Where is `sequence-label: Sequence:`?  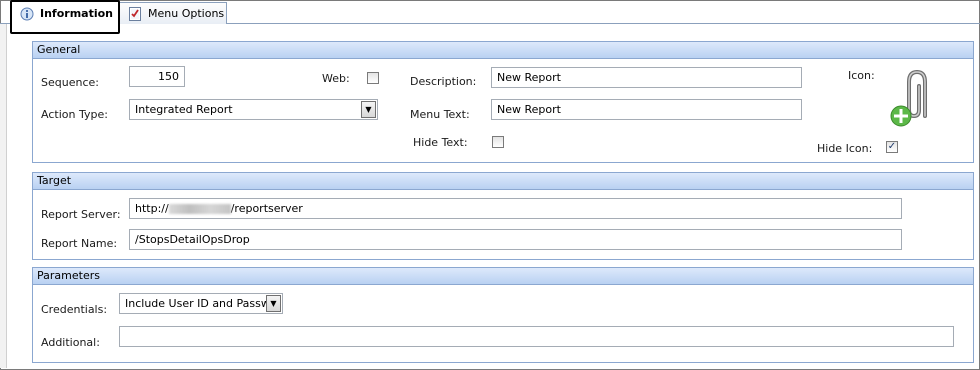 sequence-label: Sequence: is located at coordinates (70, 82).